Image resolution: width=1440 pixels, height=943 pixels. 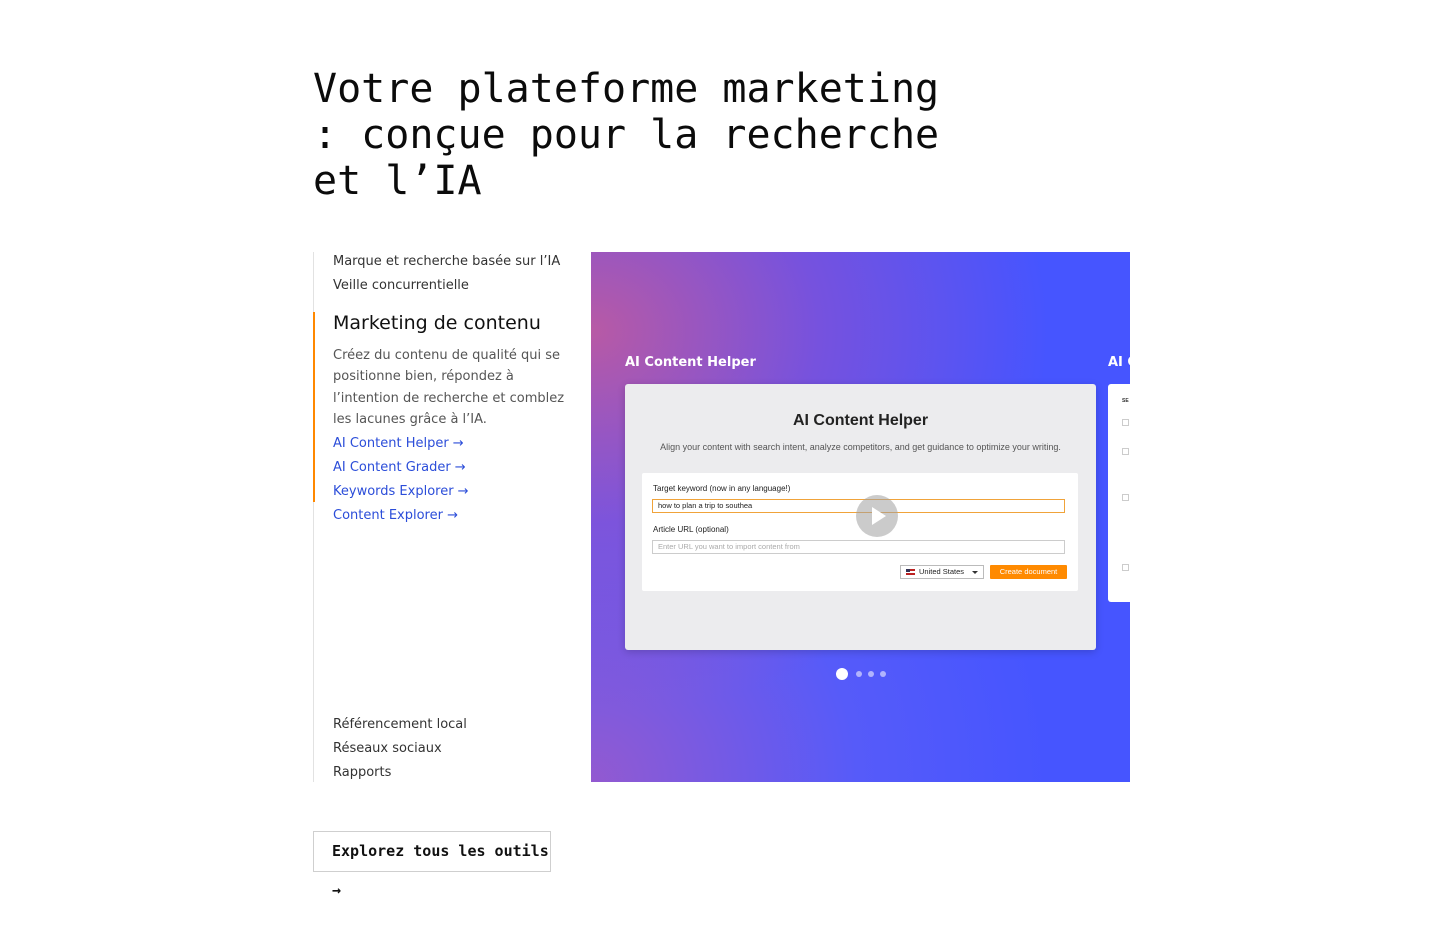 What do you see at coordinates (399, 467) in the screenshot?
I see `link-ai-content-grader: AI Content Grader →` at bounding box center [399, 467].